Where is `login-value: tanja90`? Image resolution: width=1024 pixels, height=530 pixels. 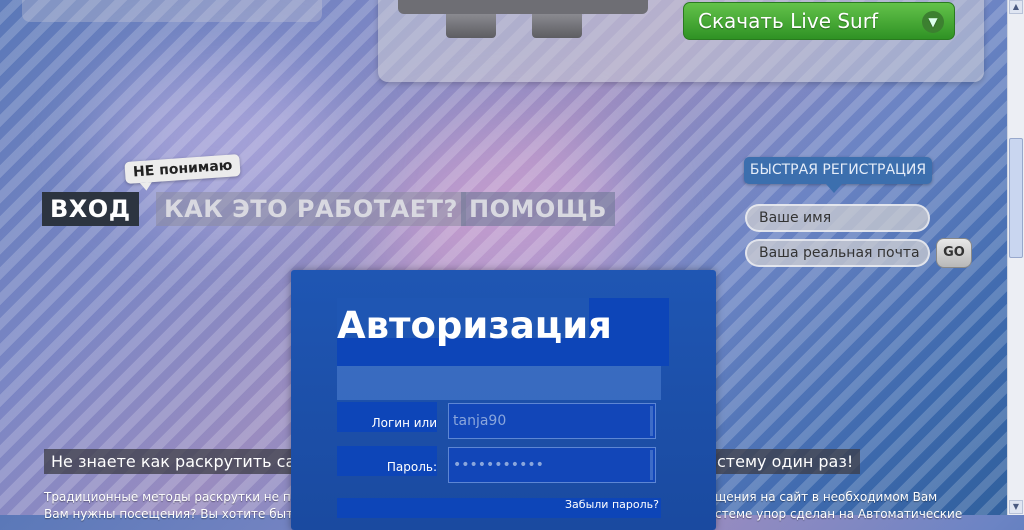 login-value: tanja90 is located at coordinates (480, 421).